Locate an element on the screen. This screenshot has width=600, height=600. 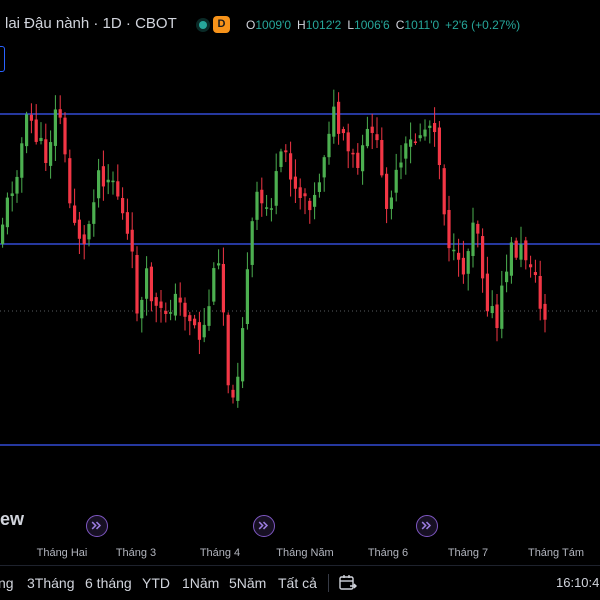
range-button-ytd: YTD is located at coordinates (156, 583).